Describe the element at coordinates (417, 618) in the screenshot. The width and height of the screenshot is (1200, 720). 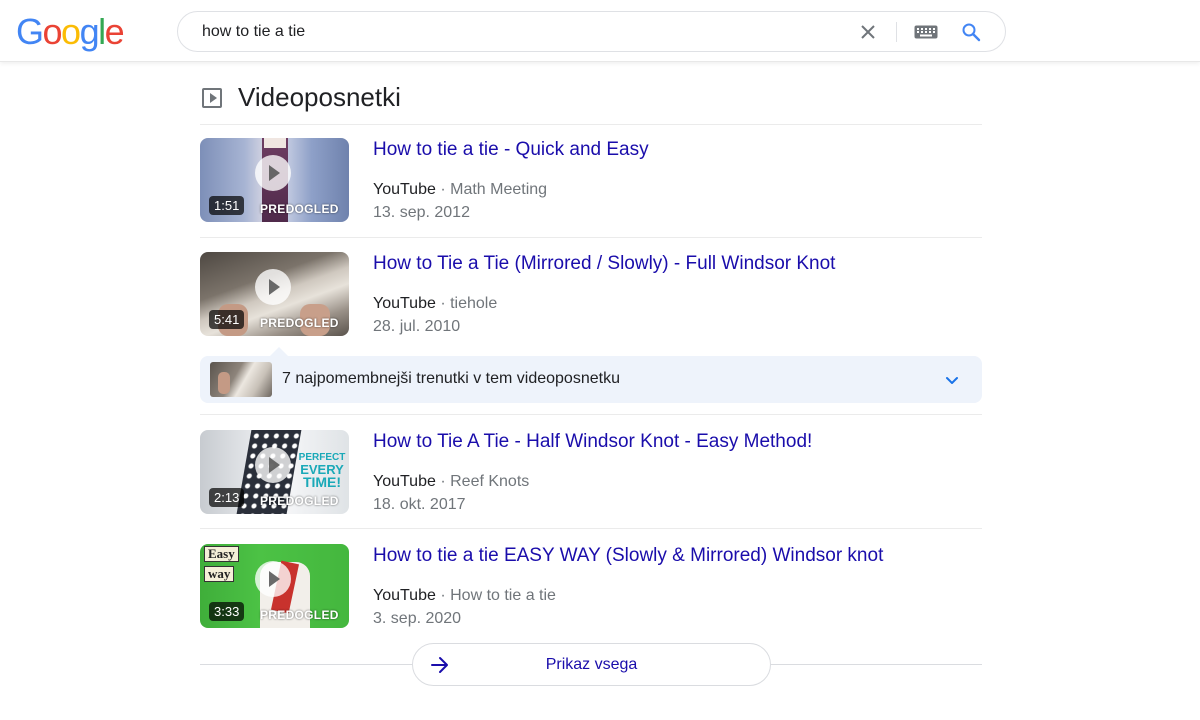
I see `video-date: 3. sep. 2020` at that location.